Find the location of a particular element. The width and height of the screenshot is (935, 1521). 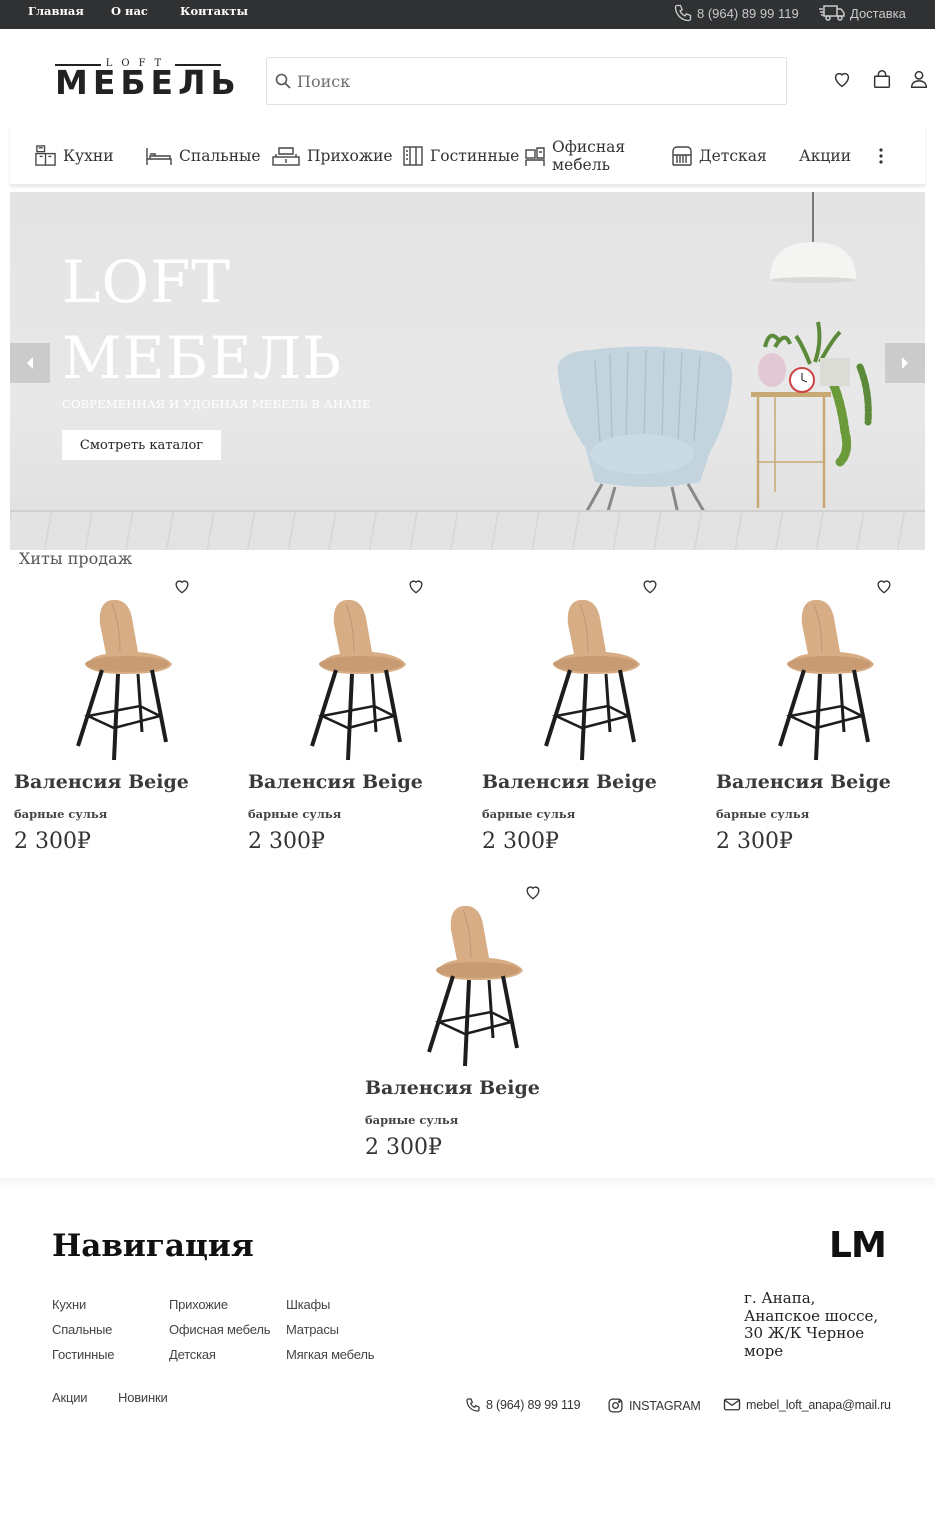

category-hallways: Прихожие is located at coordinates (332, 155).